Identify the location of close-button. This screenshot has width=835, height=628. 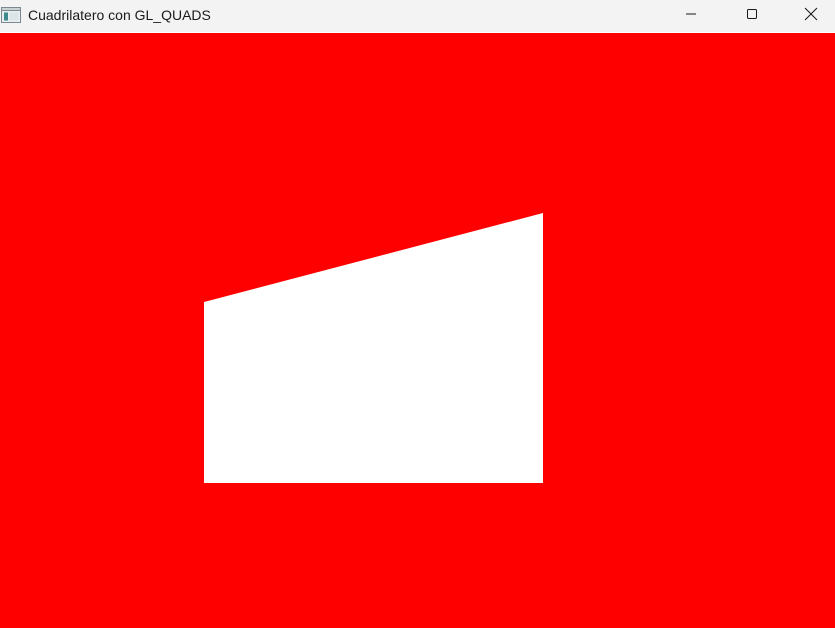
(808, 16).